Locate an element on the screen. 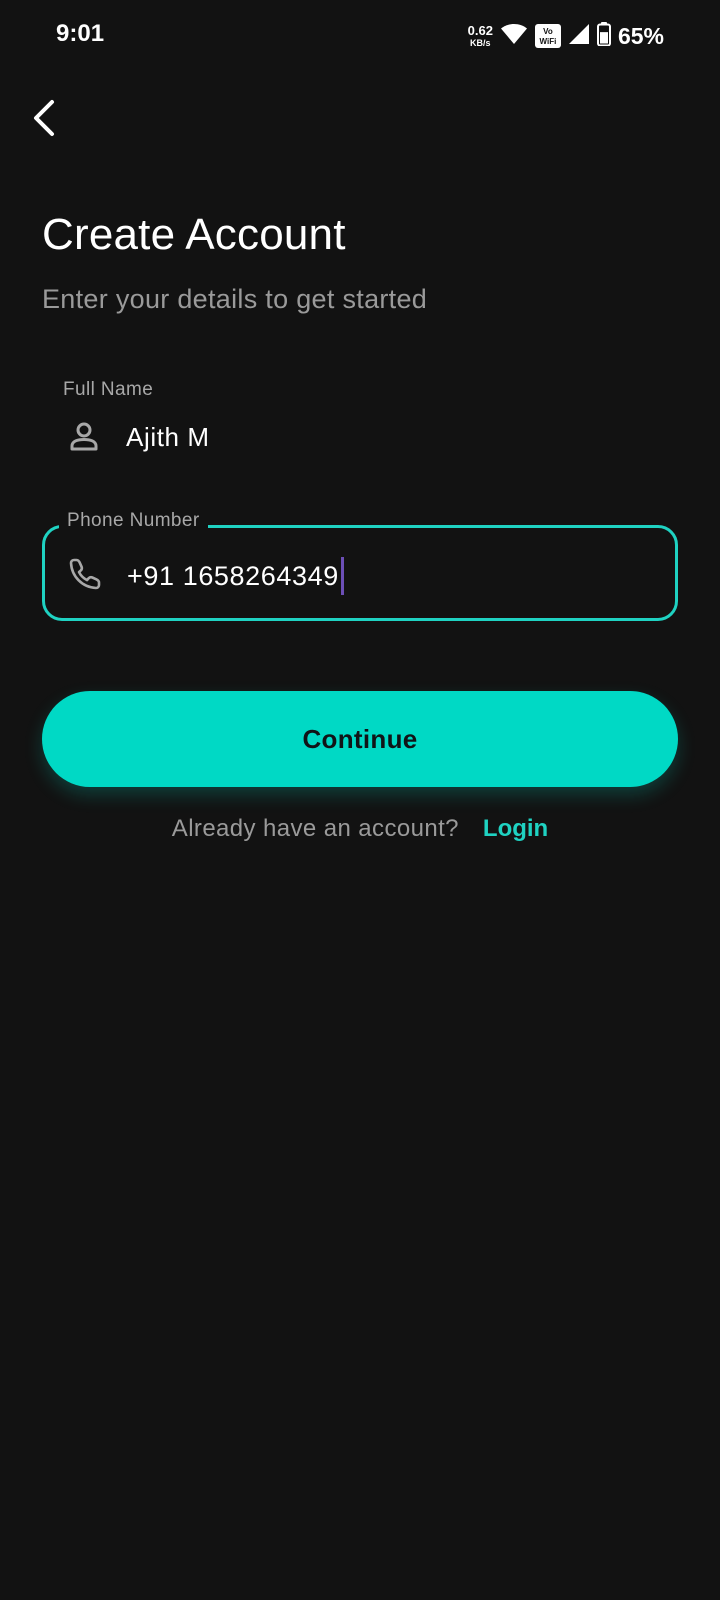  login-prompt-row: Already have an account? Login is located at coordinates (360, 829).